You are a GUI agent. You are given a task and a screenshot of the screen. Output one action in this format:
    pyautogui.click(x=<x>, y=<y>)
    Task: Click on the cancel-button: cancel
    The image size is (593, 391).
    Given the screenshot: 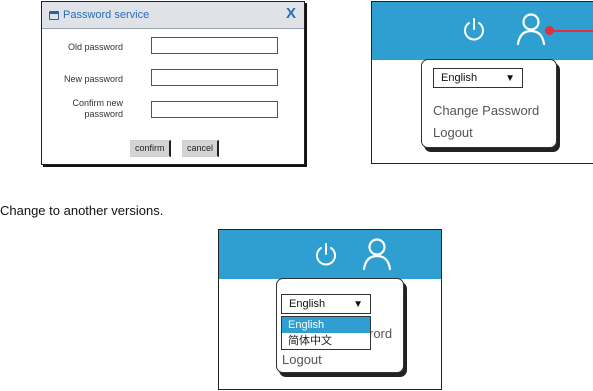 What is the action you would take?
    pyautogui.click(x=201, y=148)
    